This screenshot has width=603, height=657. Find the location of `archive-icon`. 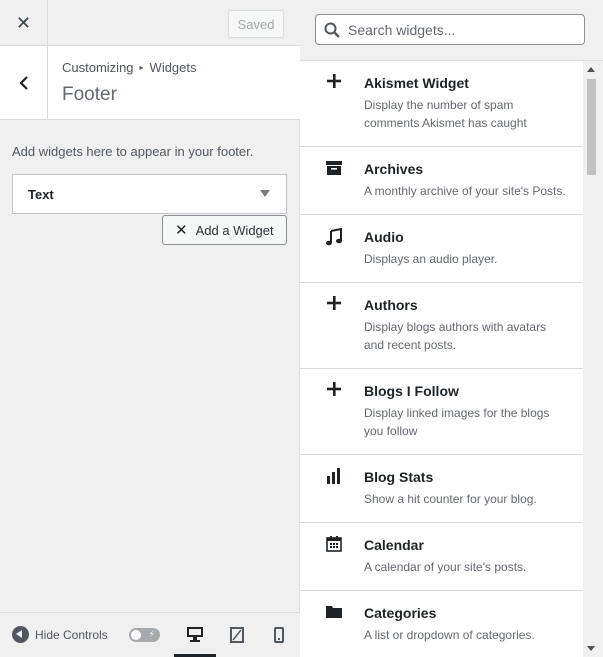

archive-icon is located at coordinates (334, 170).